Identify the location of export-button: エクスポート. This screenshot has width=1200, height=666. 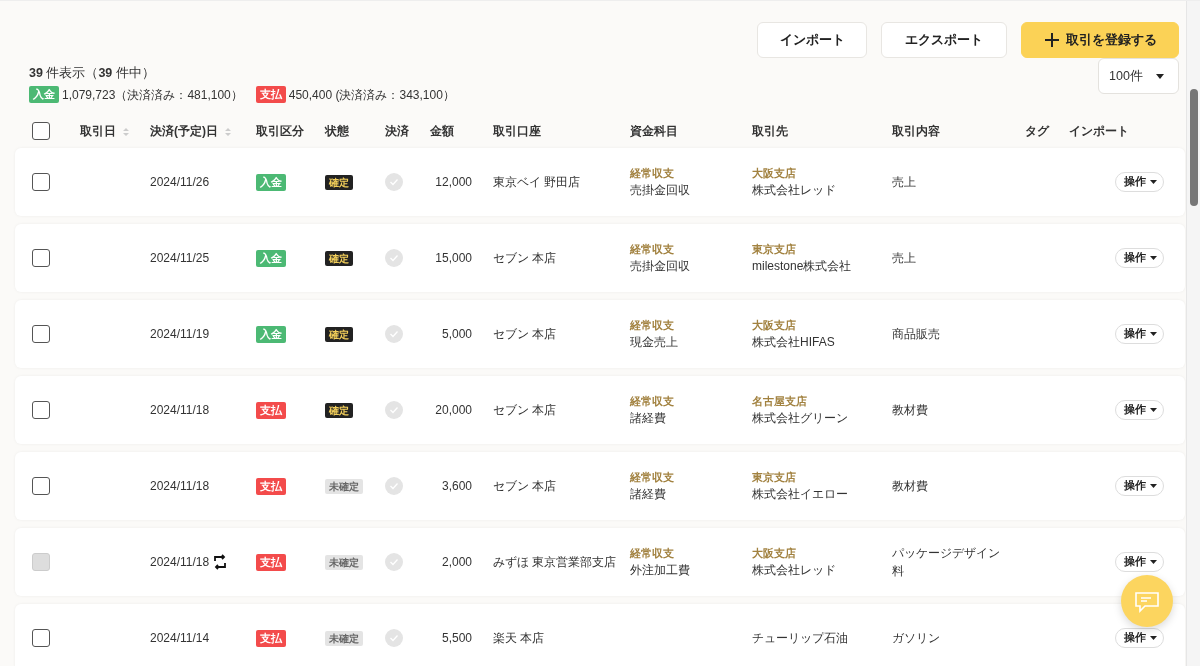
(944, 40).